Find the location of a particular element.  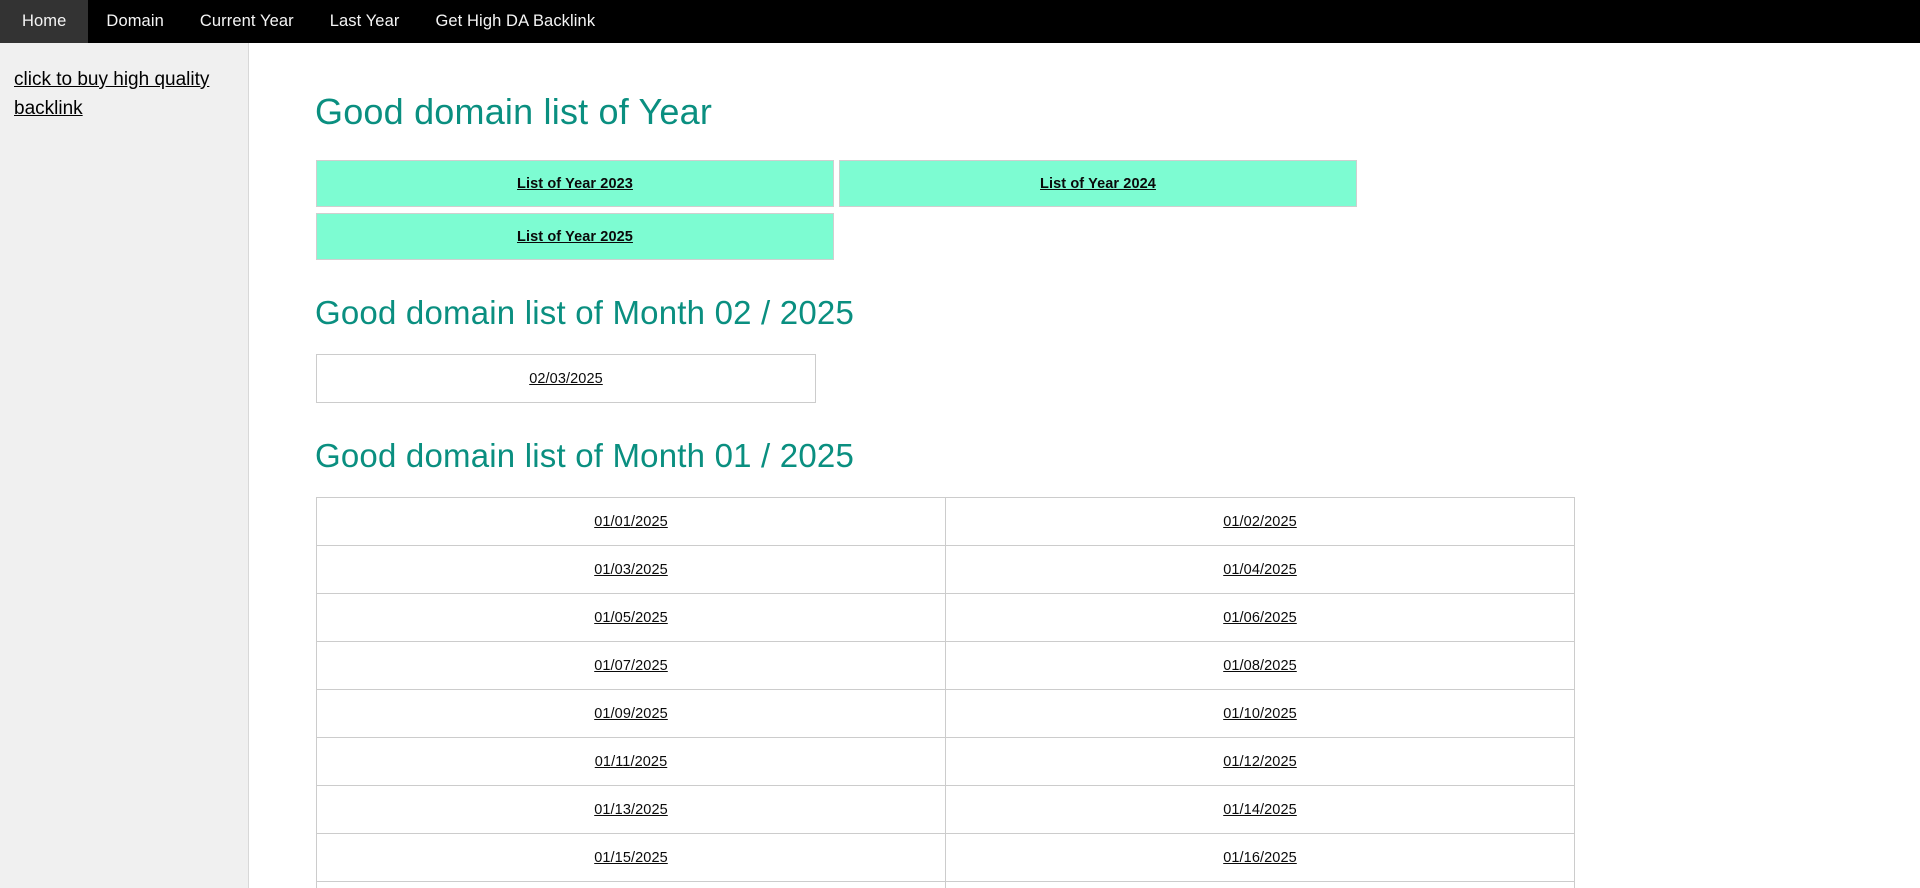

date-link: 01/04/2025 is located at coordinates (1260, 569).